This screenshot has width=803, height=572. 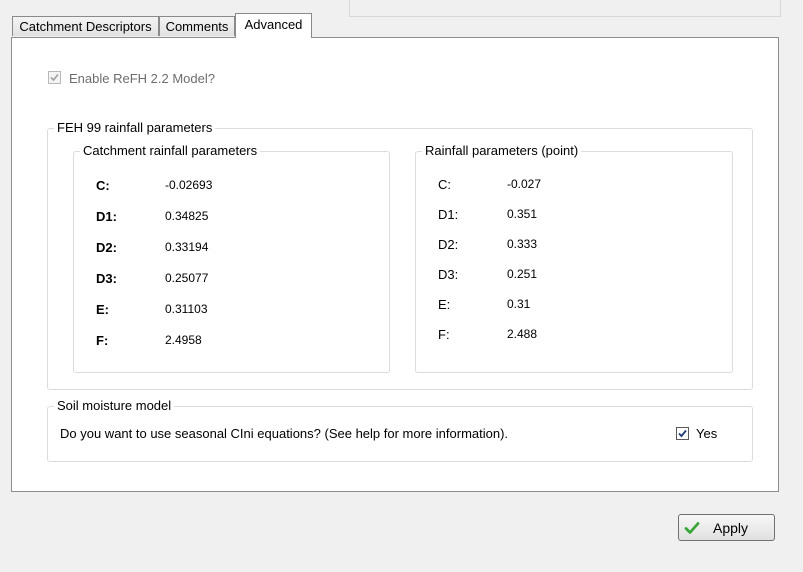 I want to click on point-d2-label: D2:, so click(x=448, y=244).